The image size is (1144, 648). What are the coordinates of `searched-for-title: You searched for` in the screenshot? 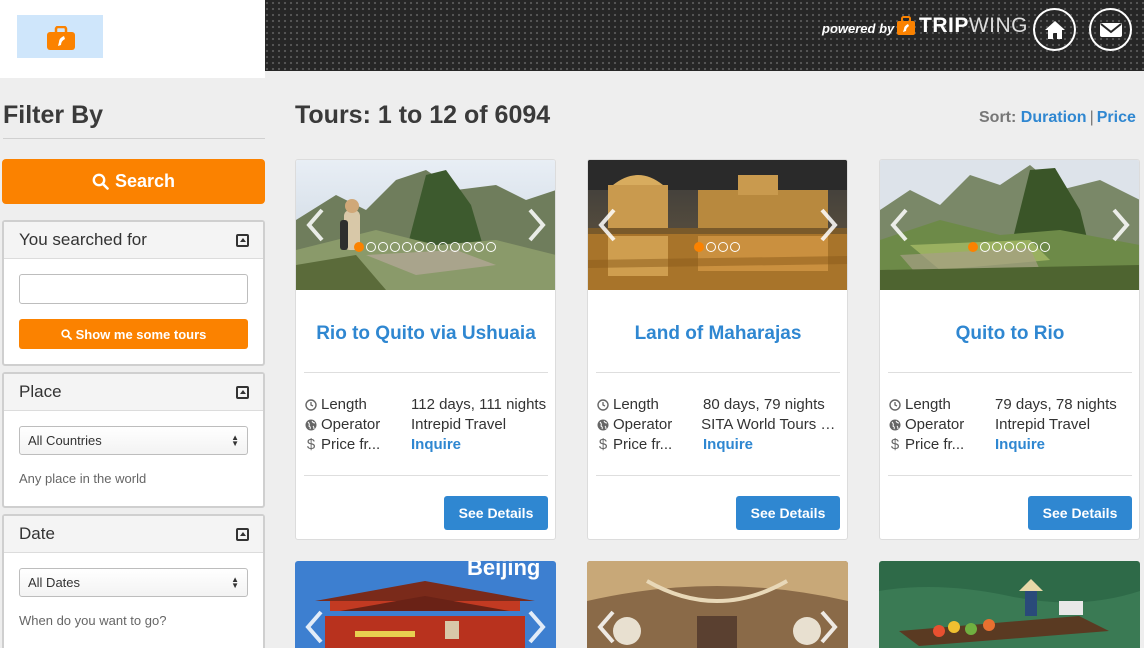 It's located at (83, 239).